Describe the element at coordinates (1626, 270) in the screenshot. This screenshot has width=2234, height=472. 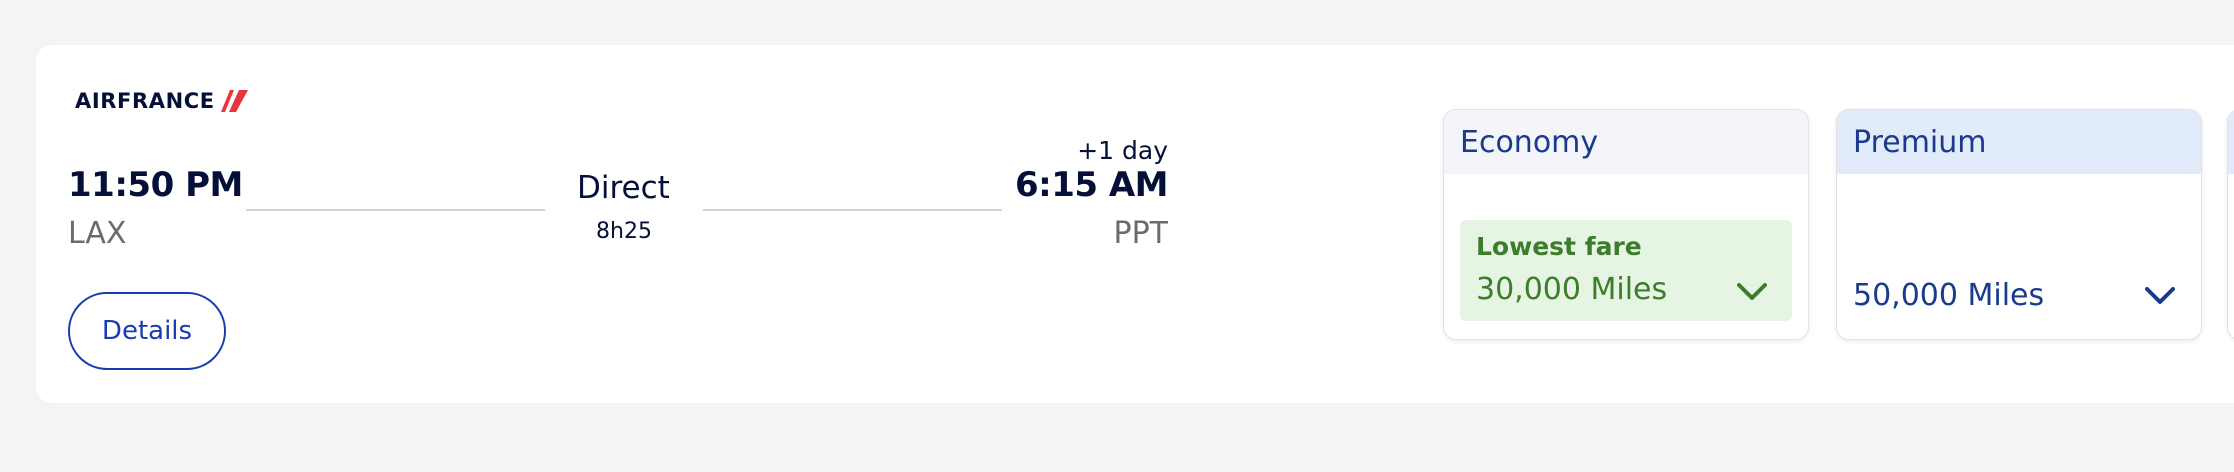
I see `lowest-fare-box: Lowest fare 30,000 Miles` at that location.